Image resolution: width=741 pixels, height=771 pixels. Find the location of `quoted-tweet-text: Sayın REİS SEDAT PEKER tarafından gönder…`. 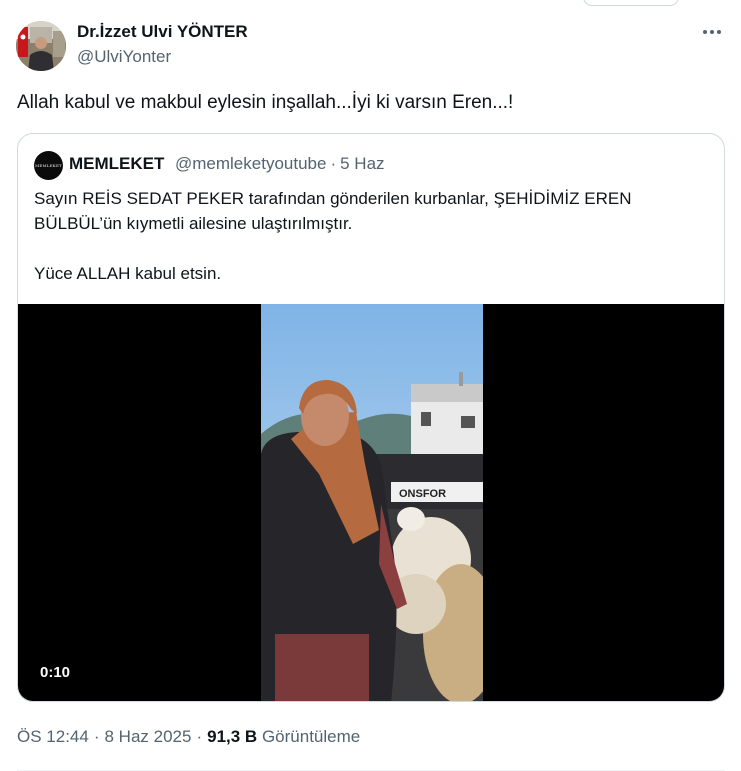

quoted-tweet-text: Sayın REİS SEDAT PEKER tarafından gönder… is located at coordinates (369, 236).